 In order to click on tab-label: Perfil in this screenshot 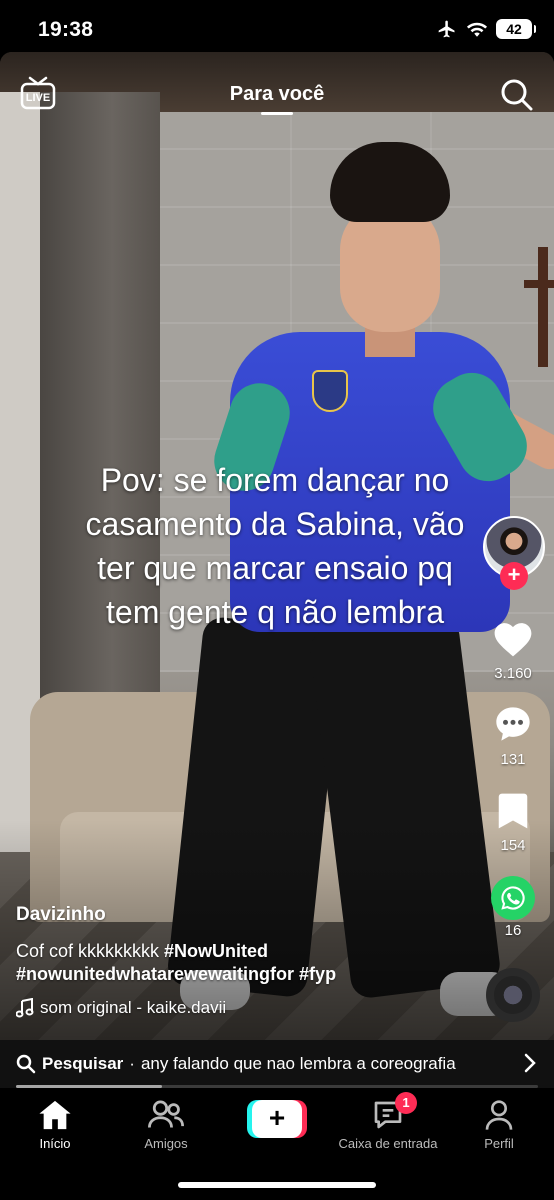, I will do `click(499, 1143)`.